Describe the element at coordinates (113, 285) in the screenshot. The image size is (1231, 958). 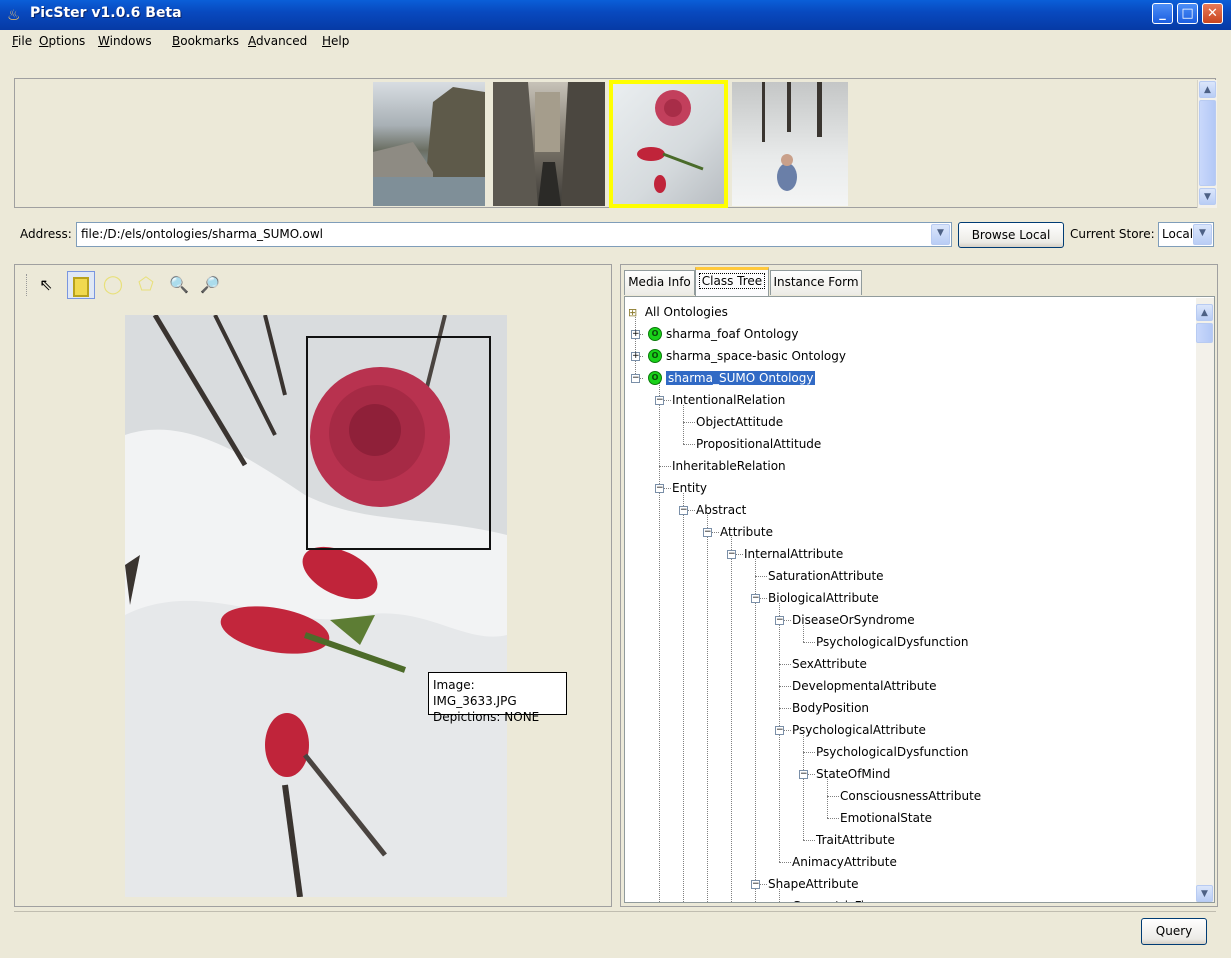
I see `ellipse-select-tool-button: ◯` at that location.